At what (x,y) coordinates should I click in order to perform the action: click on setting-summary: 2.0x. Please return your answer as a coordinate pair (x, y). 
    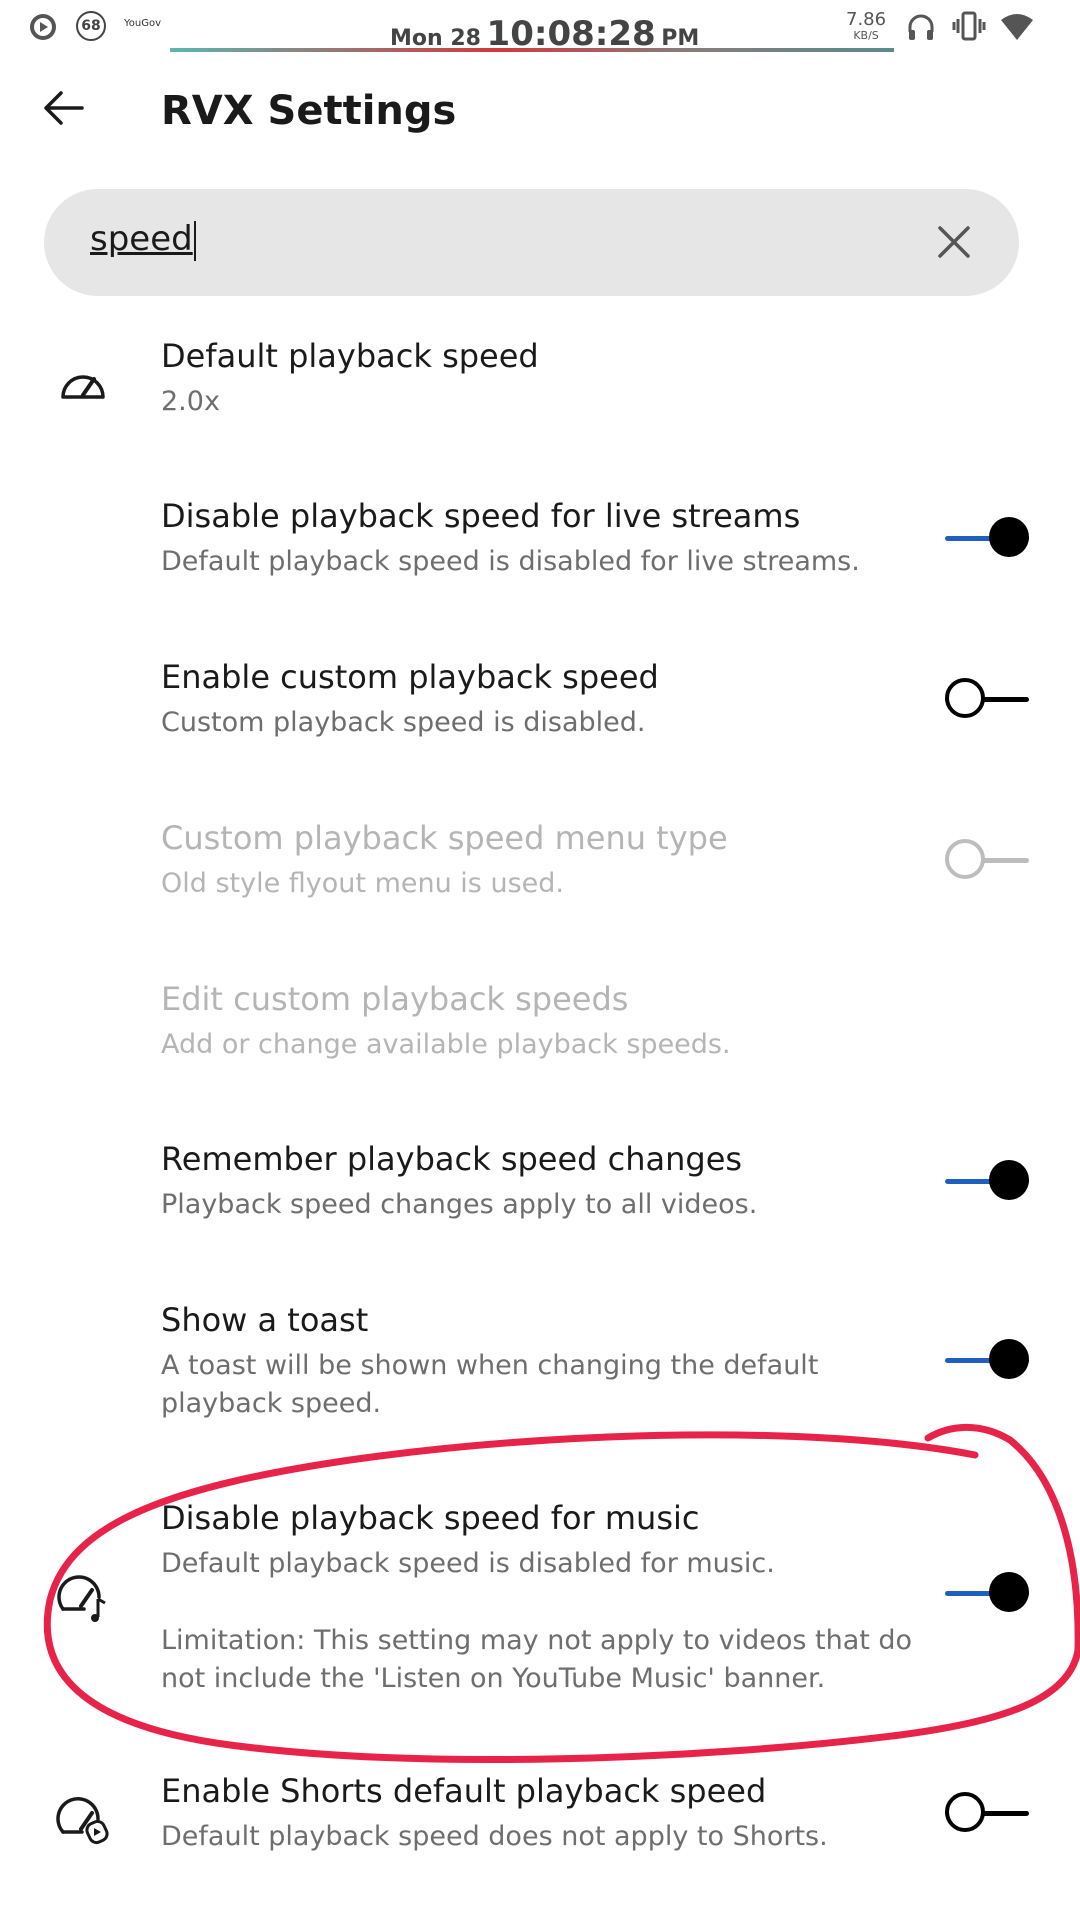
    Looking at the image, I should click on (190, 401).